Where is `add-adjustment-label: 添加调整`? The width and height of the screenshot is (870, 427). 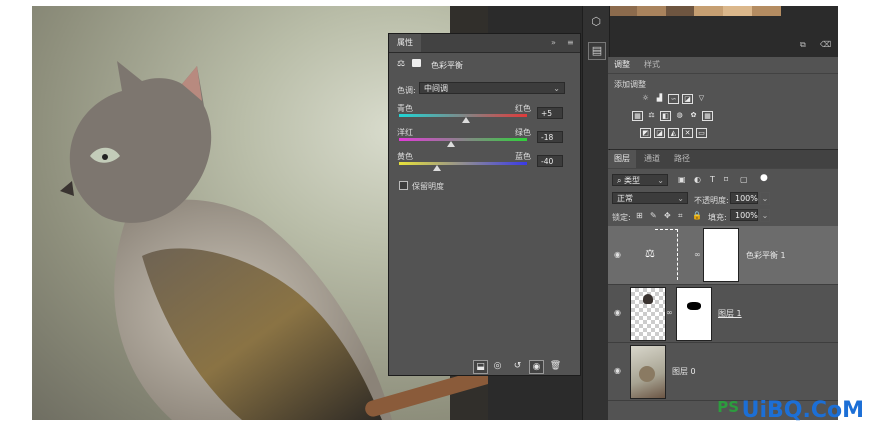 add-adjustment-label: 添加调整 is located at coordinates (630, 84).